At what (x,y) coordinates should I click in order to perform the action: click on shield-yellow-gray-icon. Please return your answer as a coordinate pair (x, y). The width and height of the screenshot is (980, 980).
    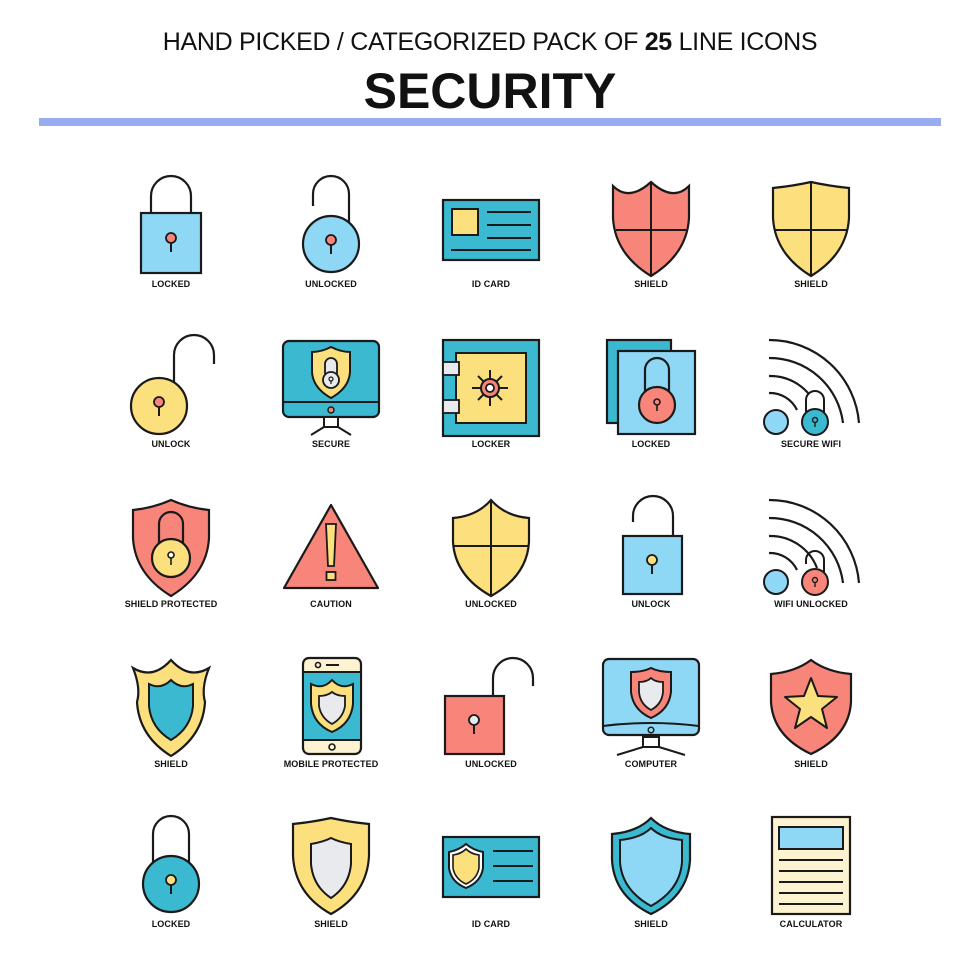
    Looking at the image, I should click on (331, 866).